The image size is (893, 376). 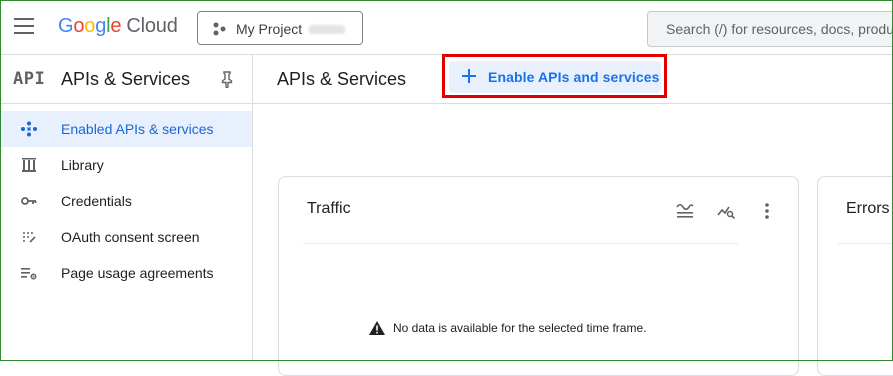 I want to click on sidebar-item-library: Library, so click(x=126, y=165).